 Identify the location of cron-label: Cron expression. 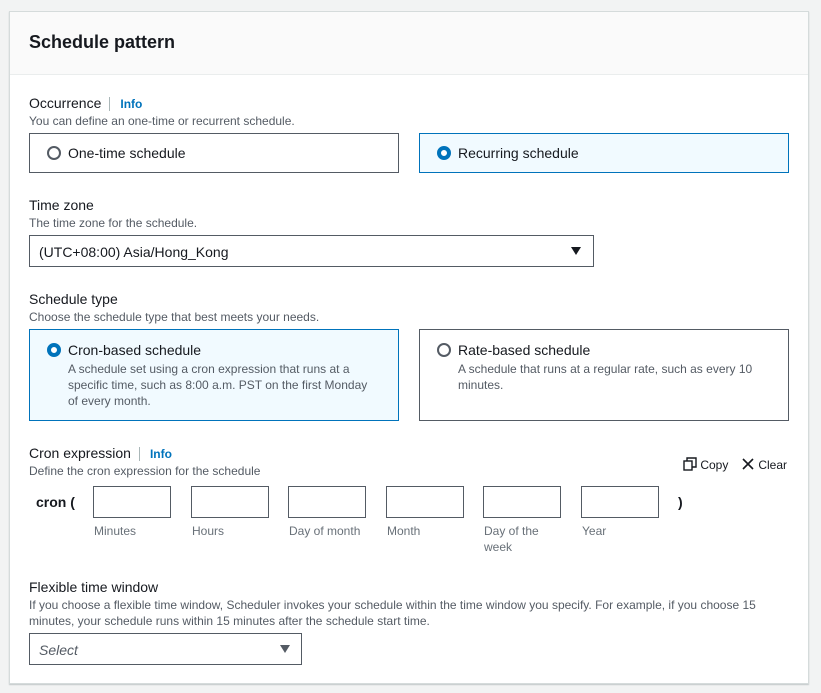
(80, 453).